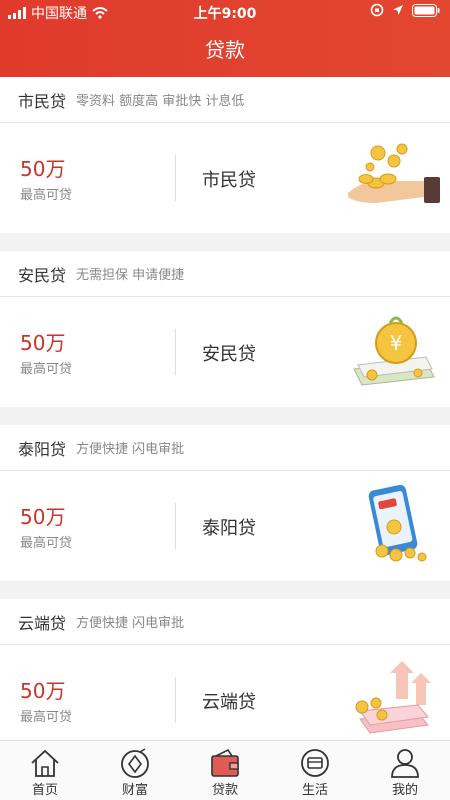 This screenshot has height=800, width=450. I want to click on tab-home: 首页, so click(45, 770).